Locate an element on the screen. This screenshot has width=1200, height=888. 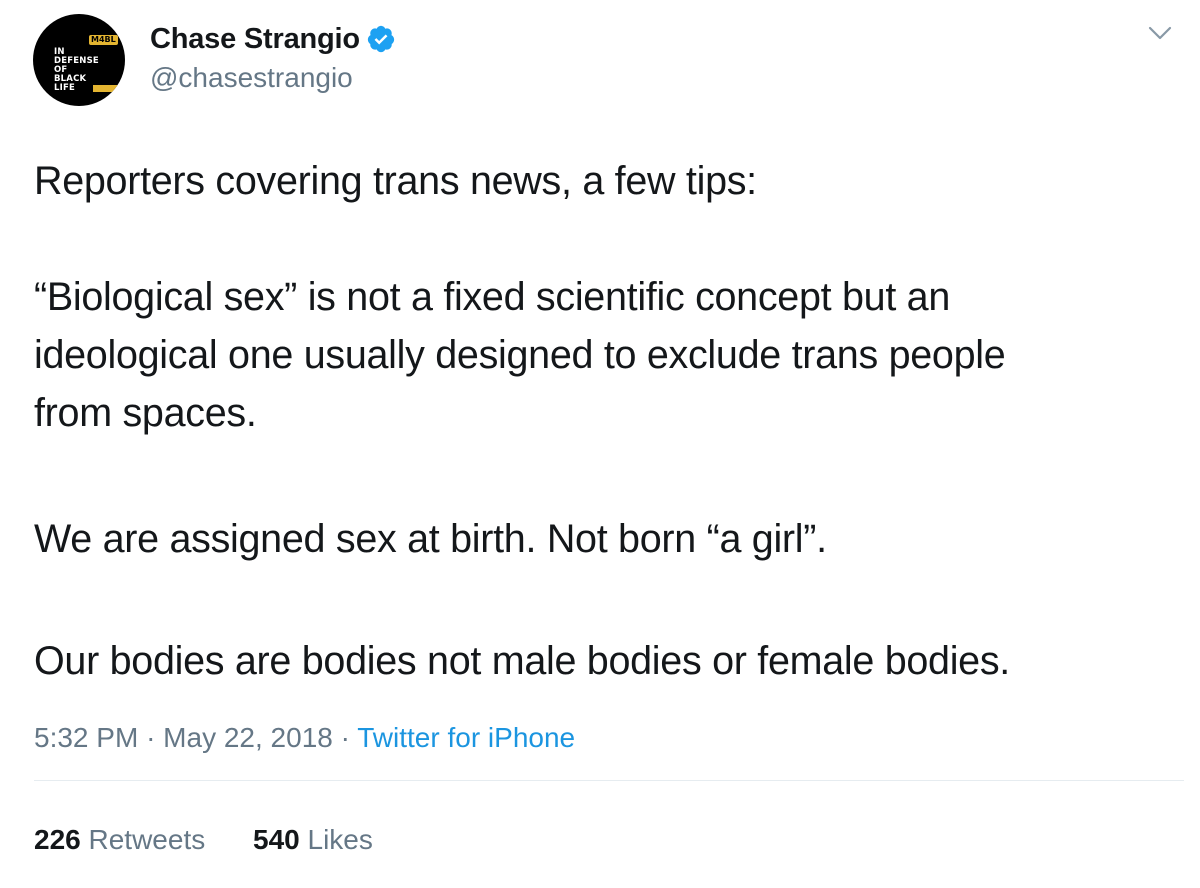
tweet-text-line: from spaces. is located at coordinates (145, 413).